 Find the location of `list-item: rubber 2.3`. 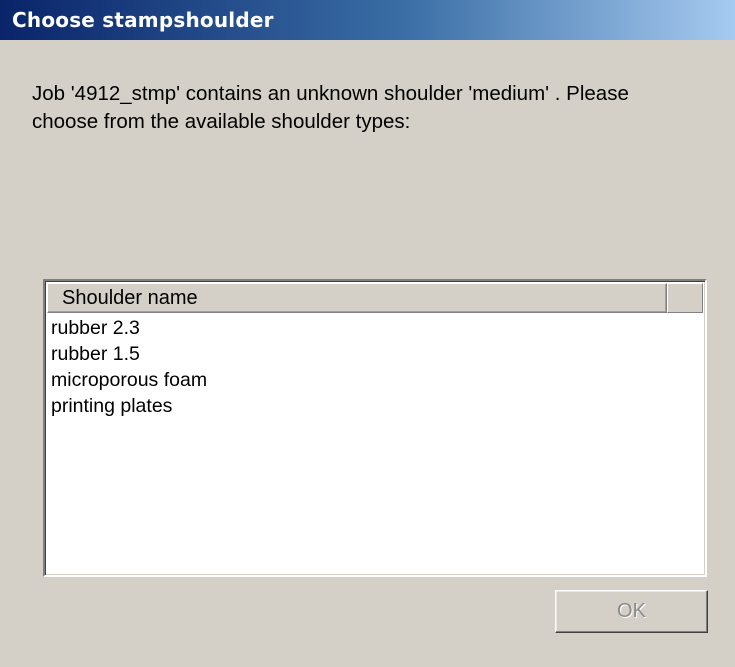

list-item: rubber 2.3 is located at coordinates (375, 328).